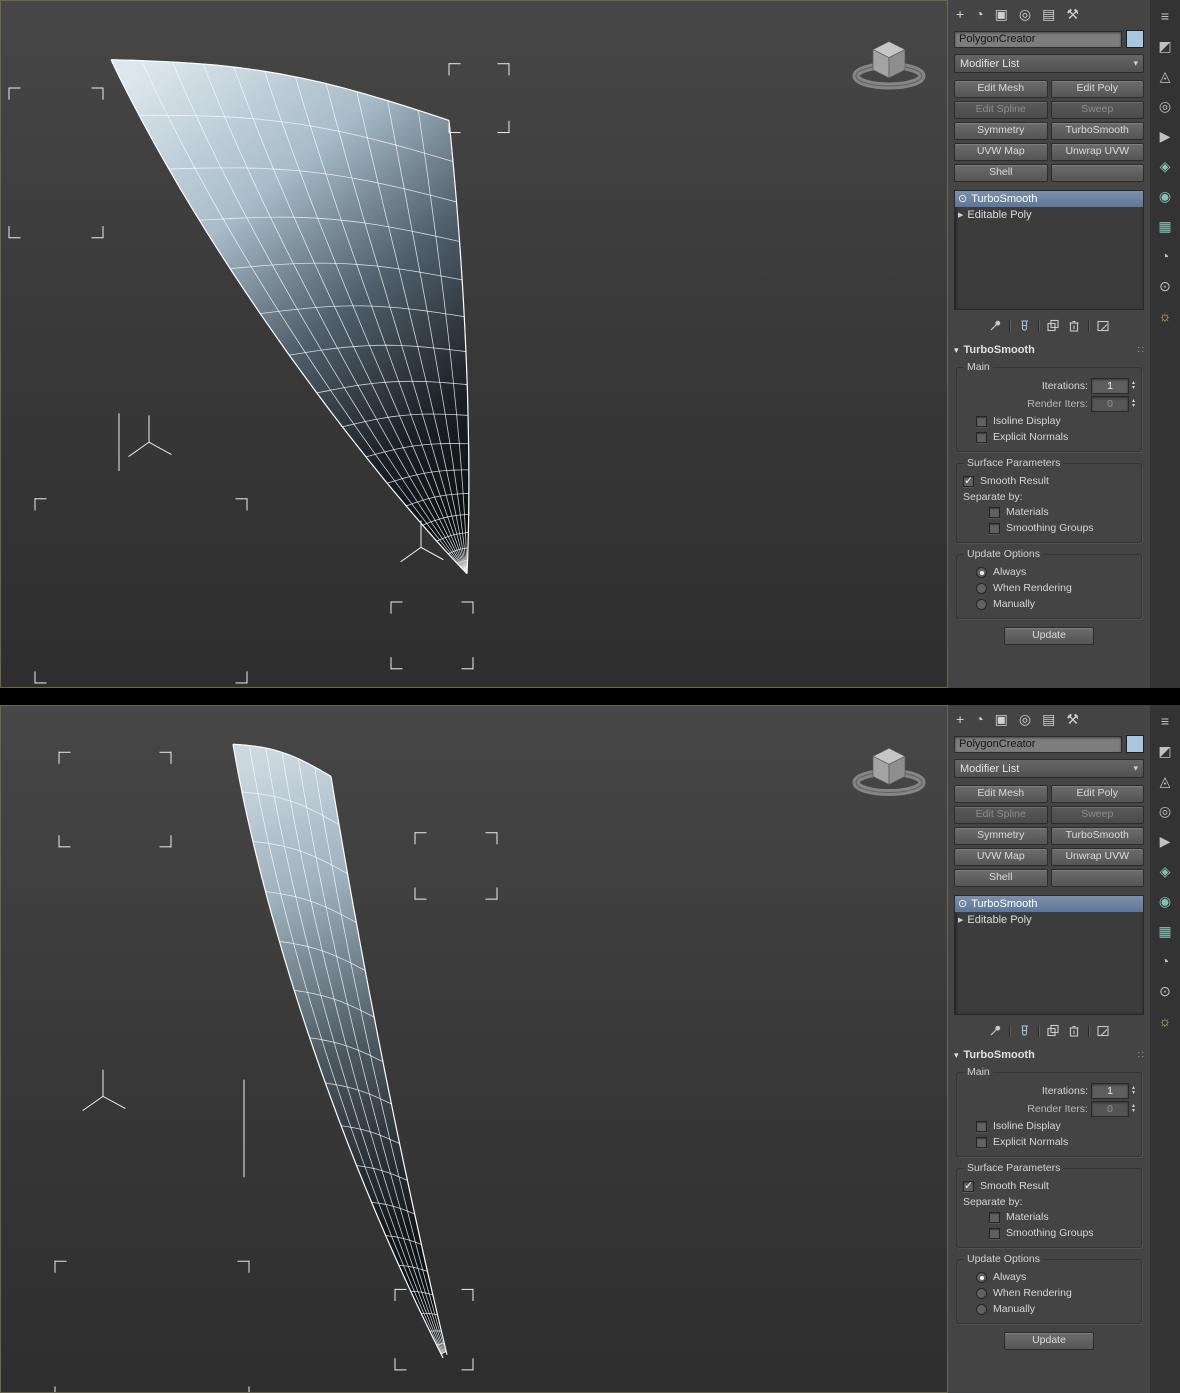 This screenshot has width=1180, height=1393. Describe the element at coordinates (1097, 857) in the screenshot. I see `unwrap-uvw-button: Unwrap UVW` at that location.